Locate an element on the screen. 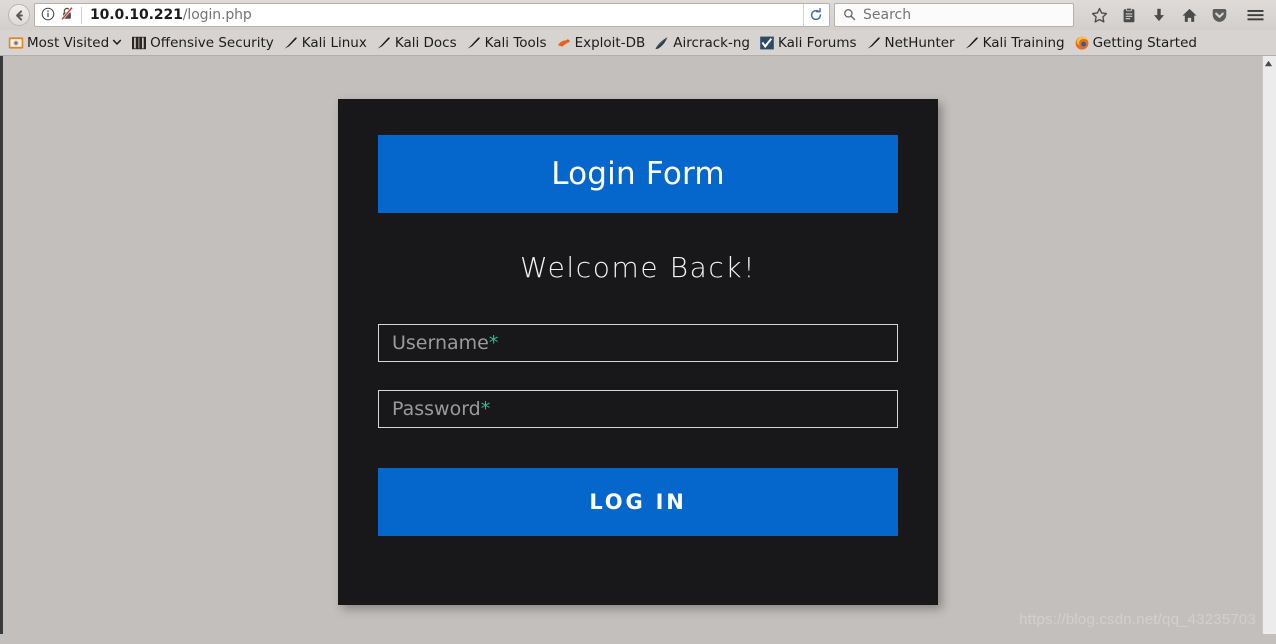  bookmark-aircrack-ng: Aircrack-ng is located at coordinates (702, 43).